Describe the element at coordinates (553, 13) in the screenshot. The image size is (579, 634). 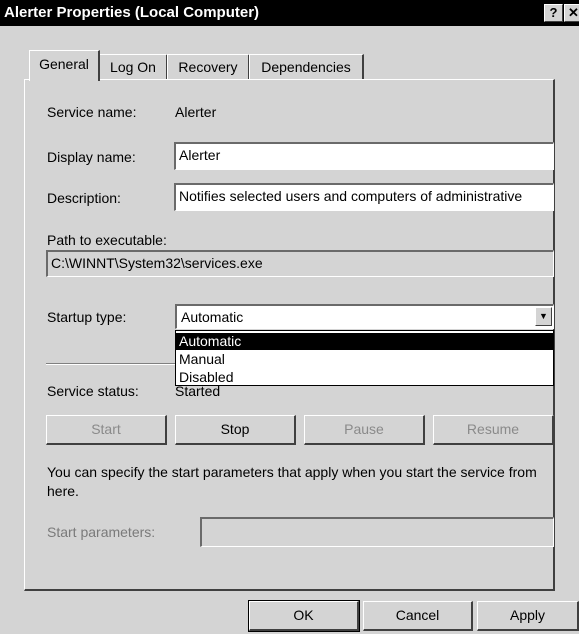
I see `help-button: ?` at that location.